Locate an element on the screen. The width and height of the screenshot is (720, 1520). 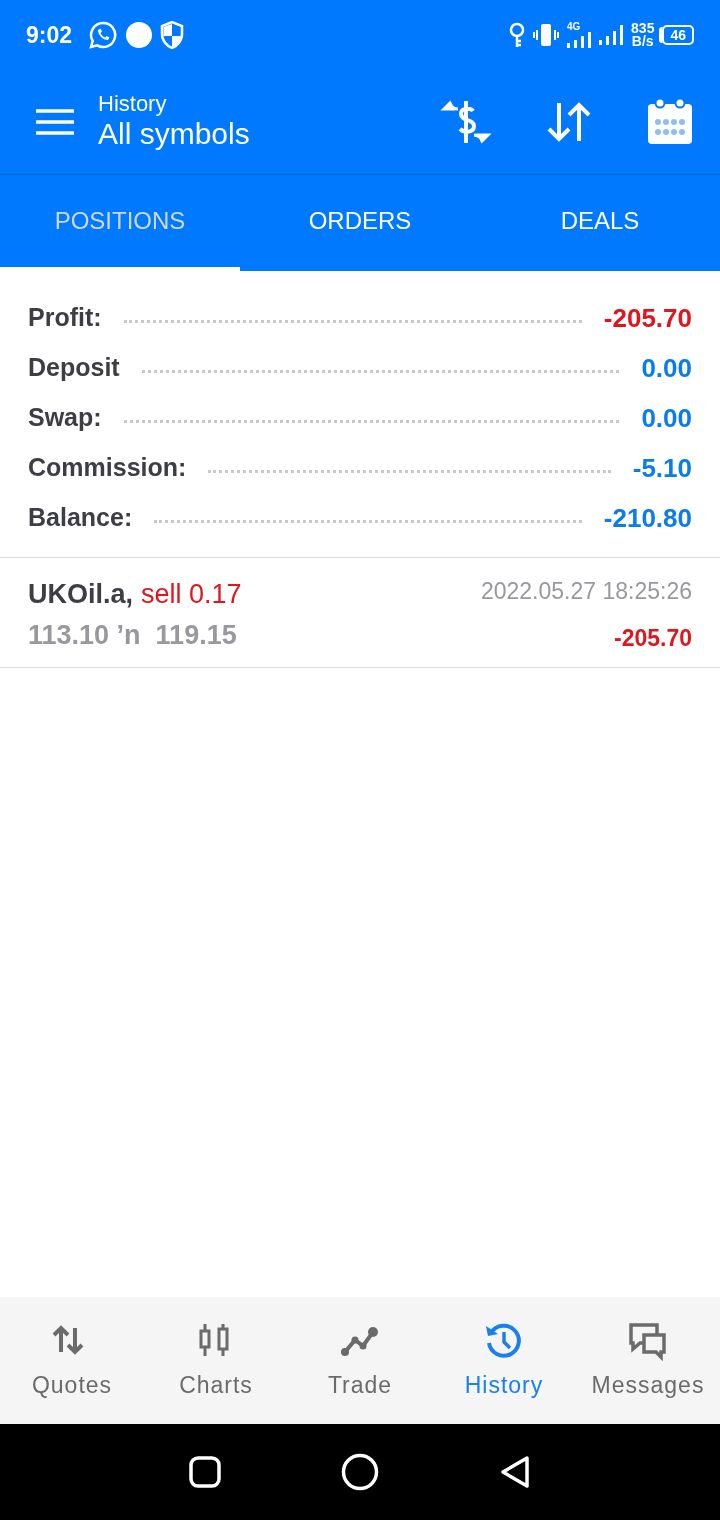
position-profit: -205.70 is located at coordinates (653, 638).